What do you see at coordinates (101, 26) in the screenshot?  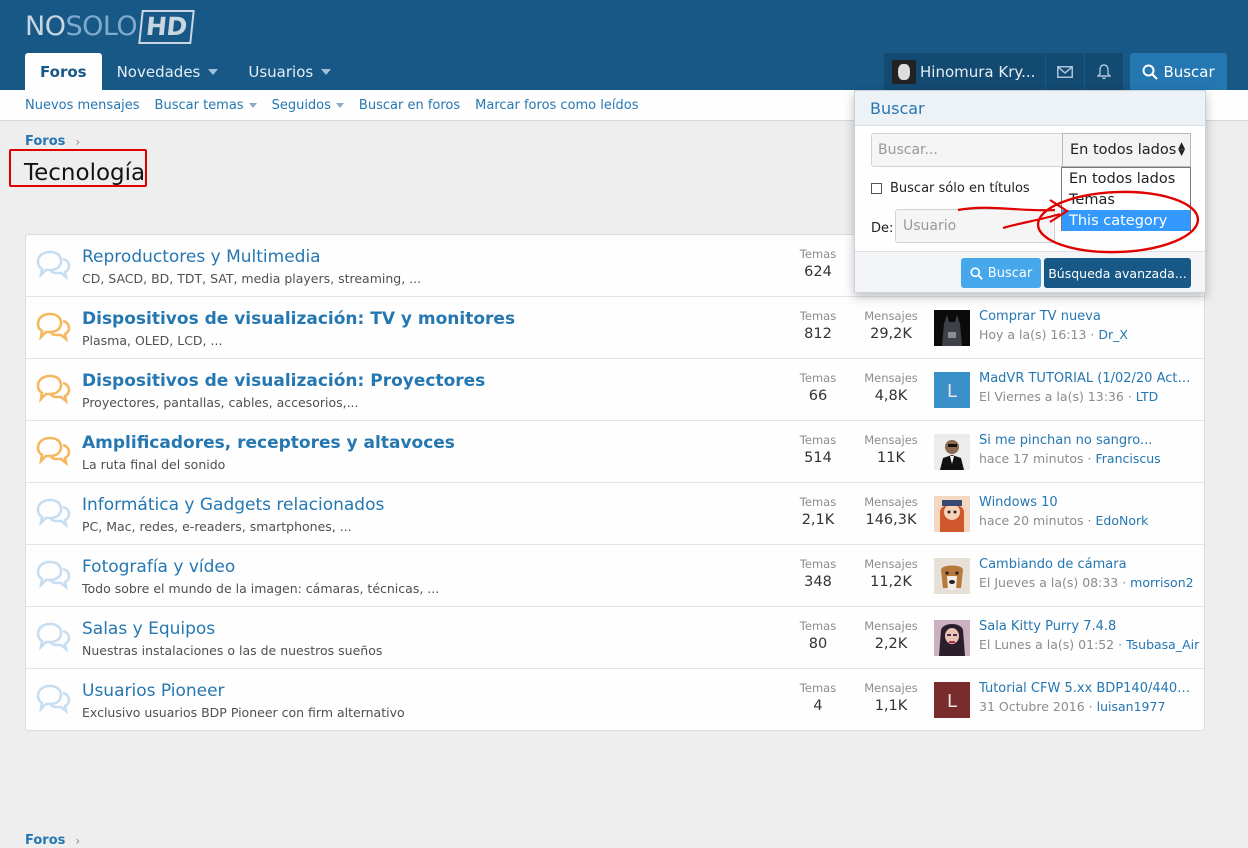 I see `logo-text-solo: SOLO` at bounding box center [101, 26].